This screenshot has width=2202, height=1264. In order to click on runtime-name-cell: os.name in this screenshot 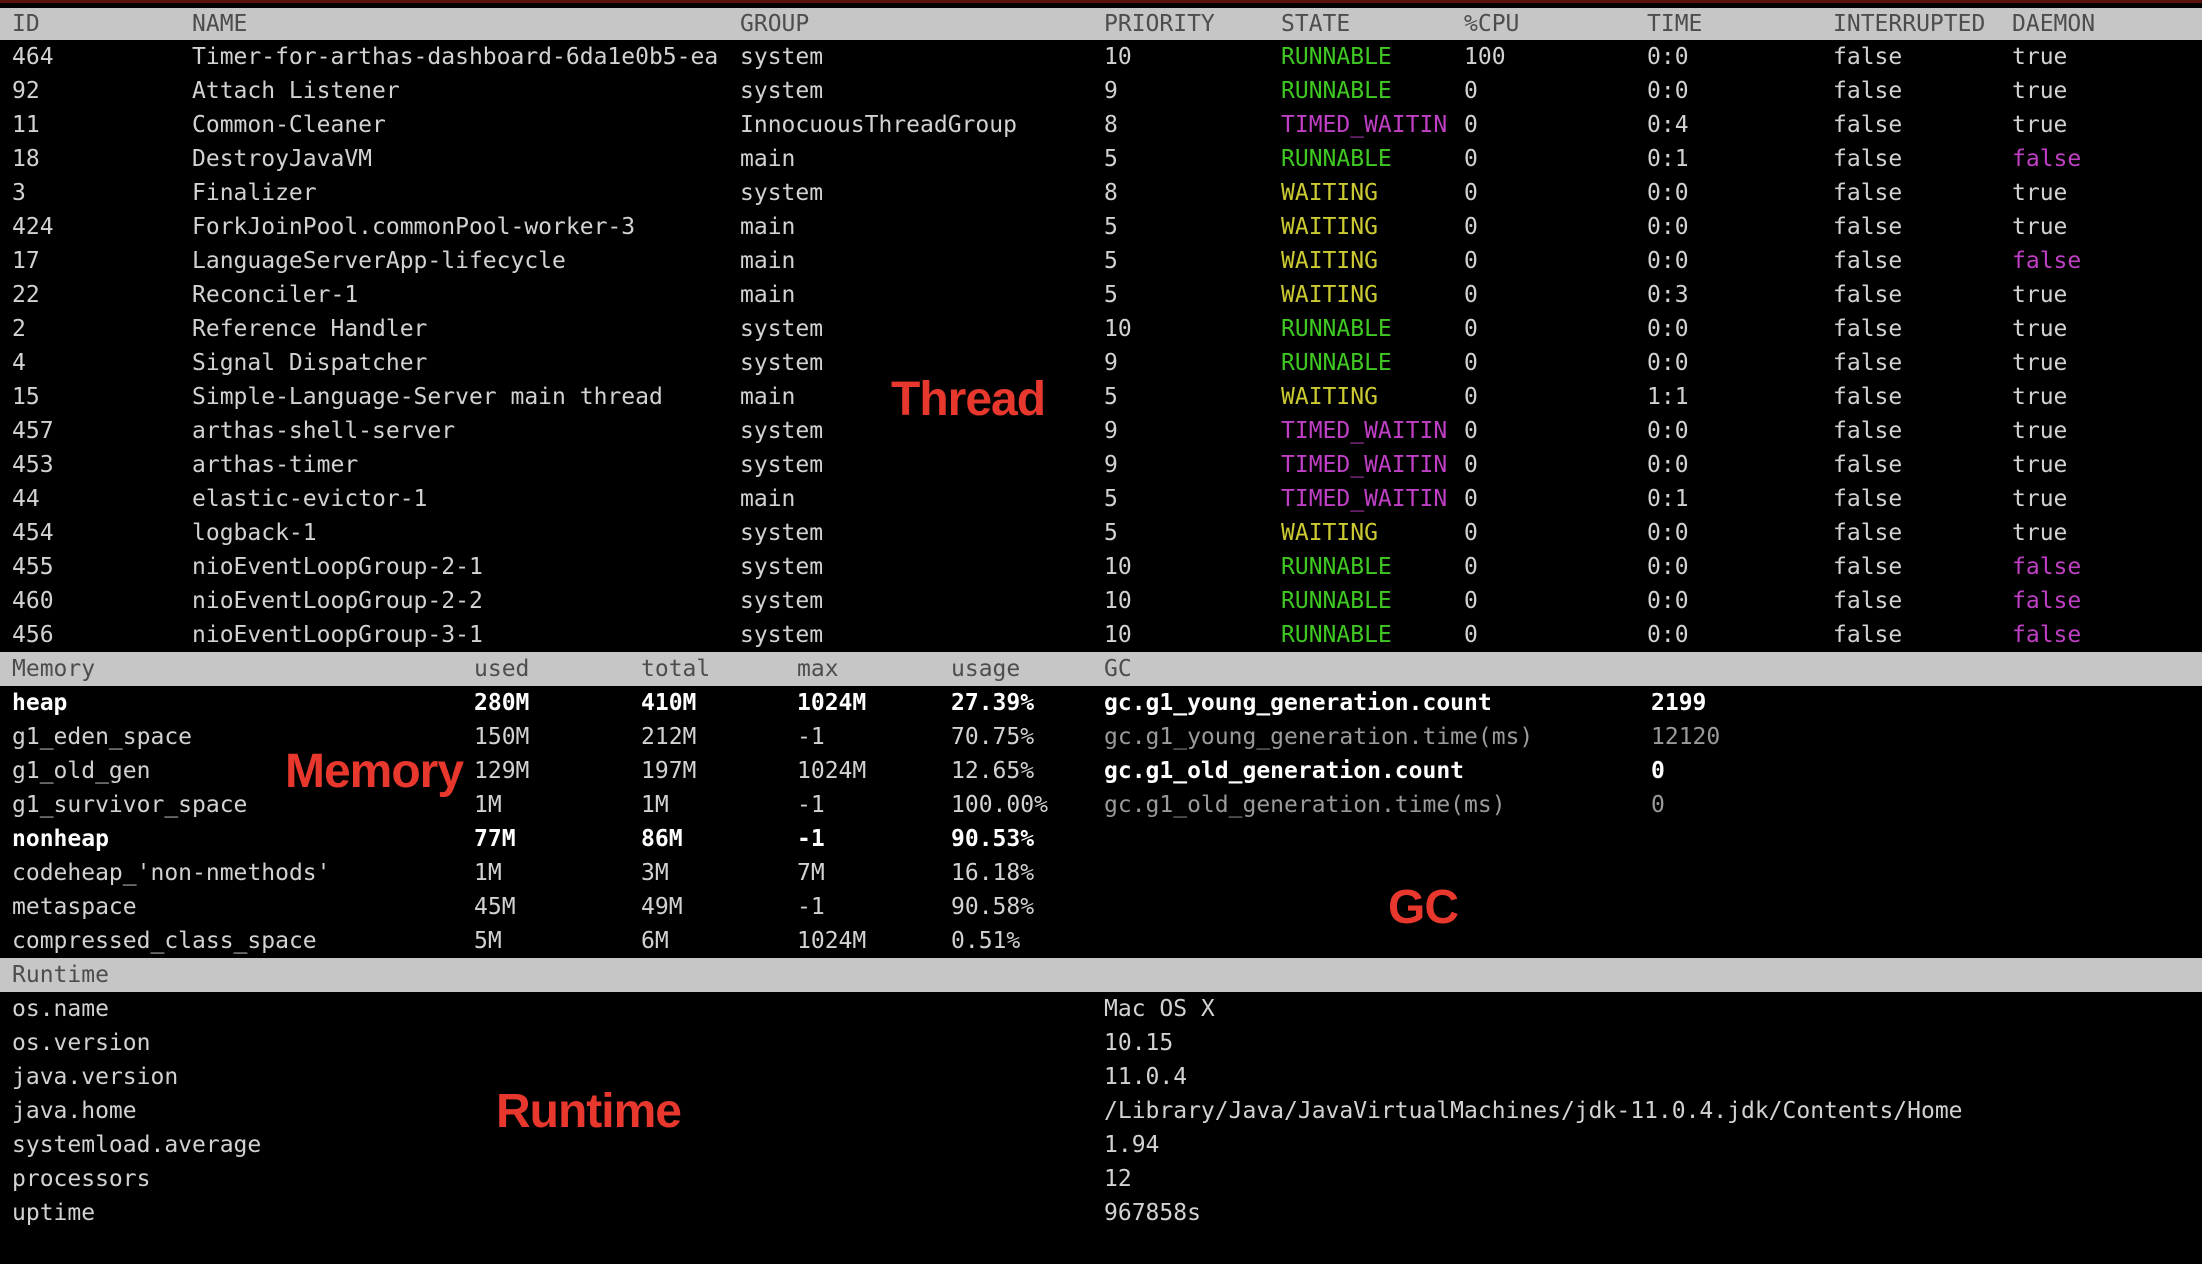, I will do `click(60, 1009)`.